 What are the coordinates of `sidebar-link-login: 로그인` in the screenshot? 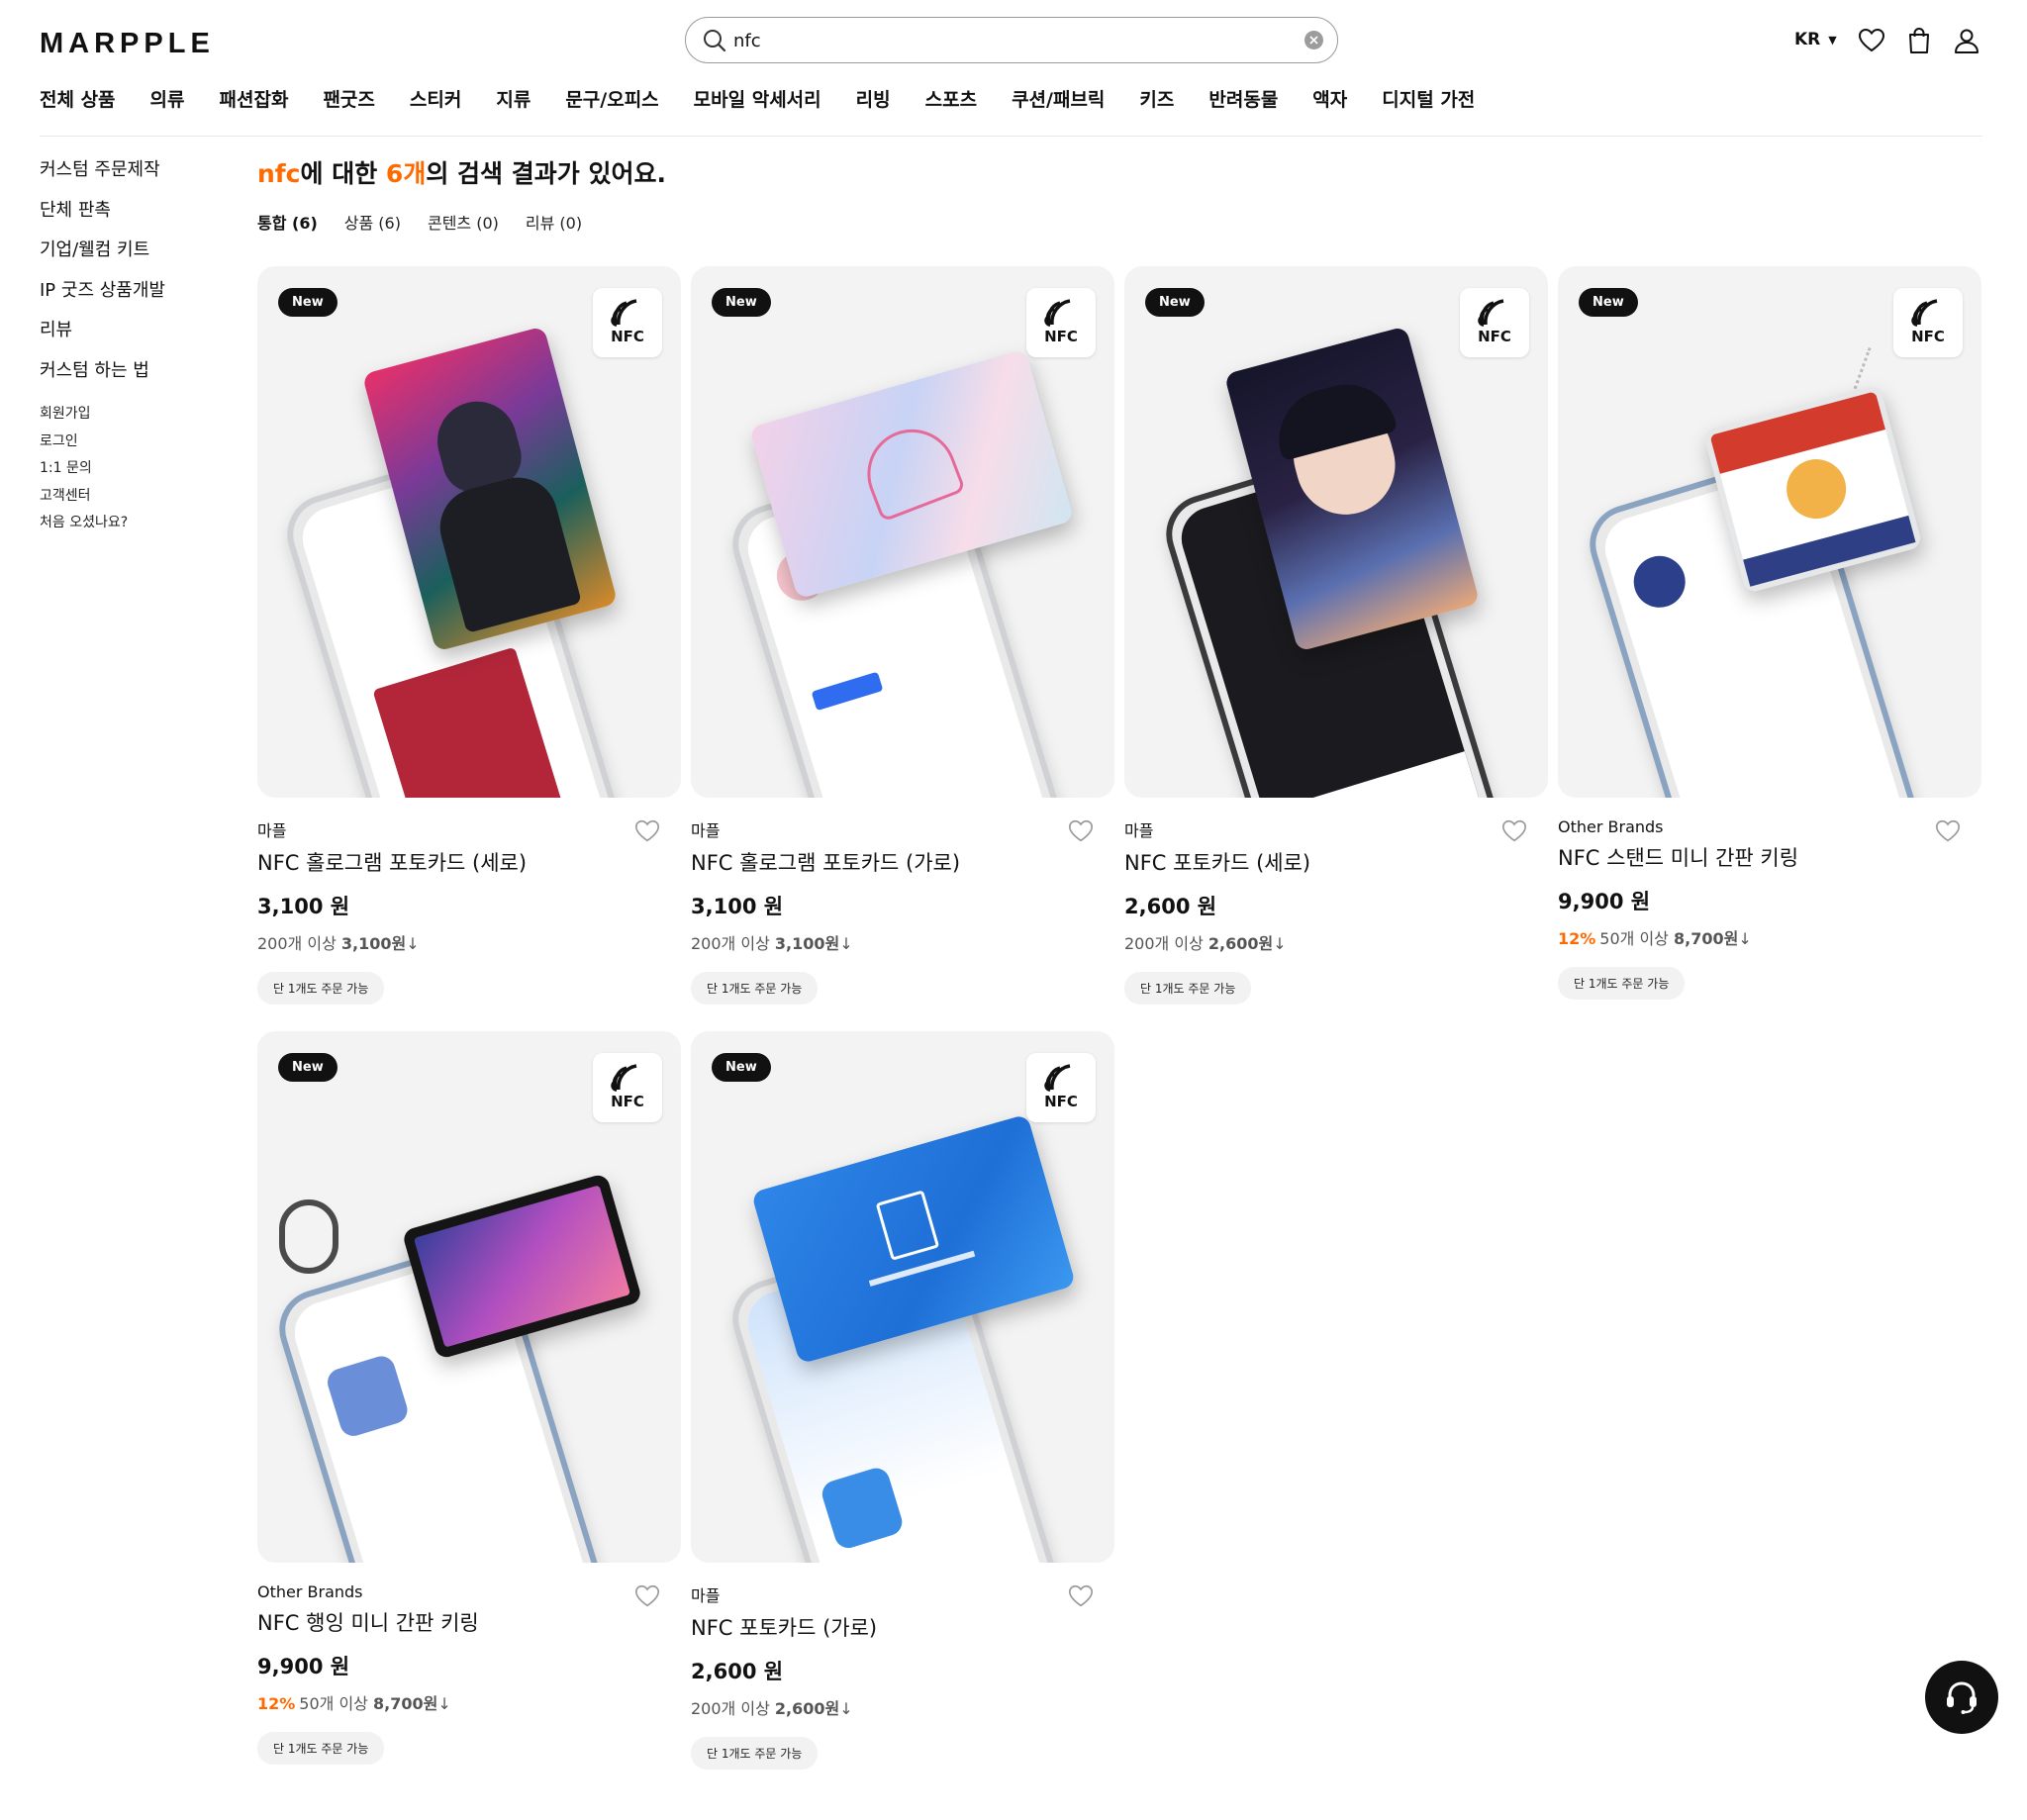 It's located at (84, 445).